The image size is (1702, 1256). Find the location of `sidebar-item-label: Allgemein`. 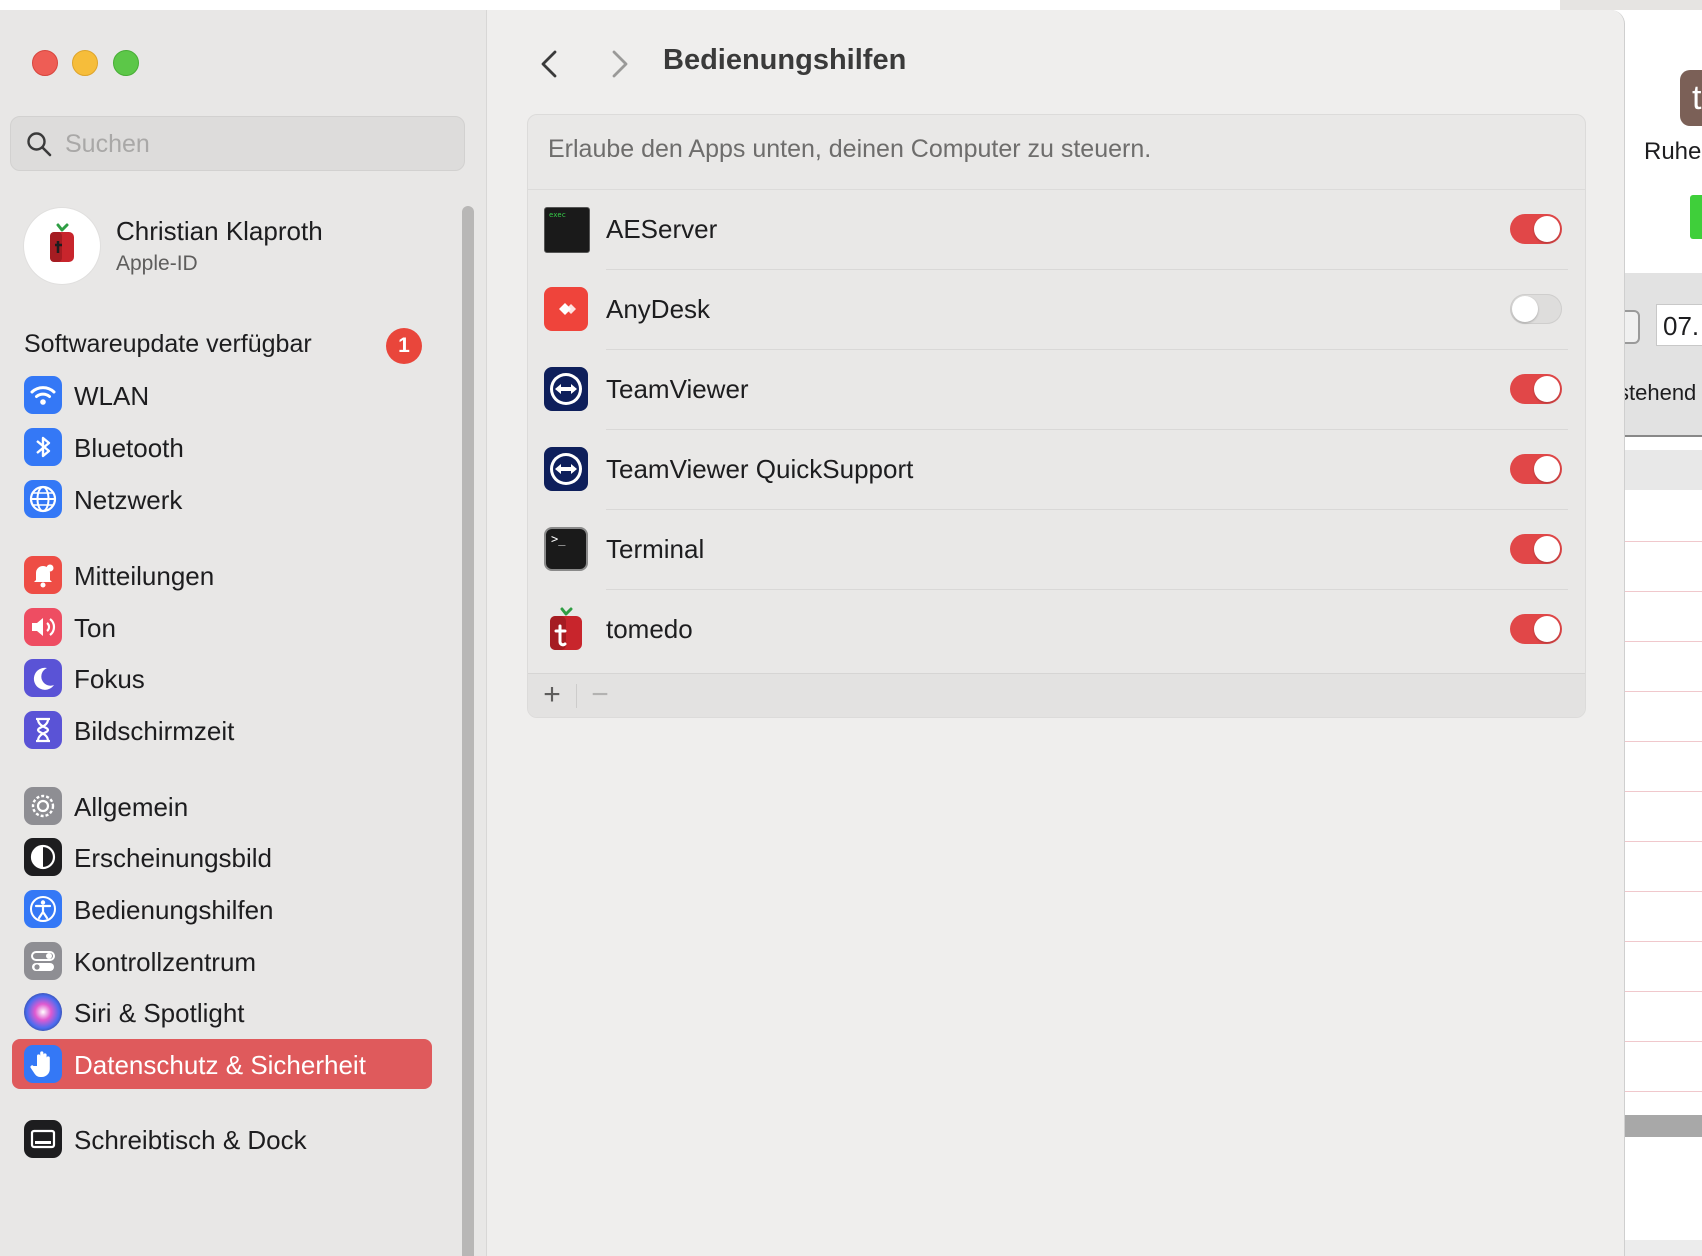

sidebar-item-label: Allgemein is located at coordinates (131, 807).